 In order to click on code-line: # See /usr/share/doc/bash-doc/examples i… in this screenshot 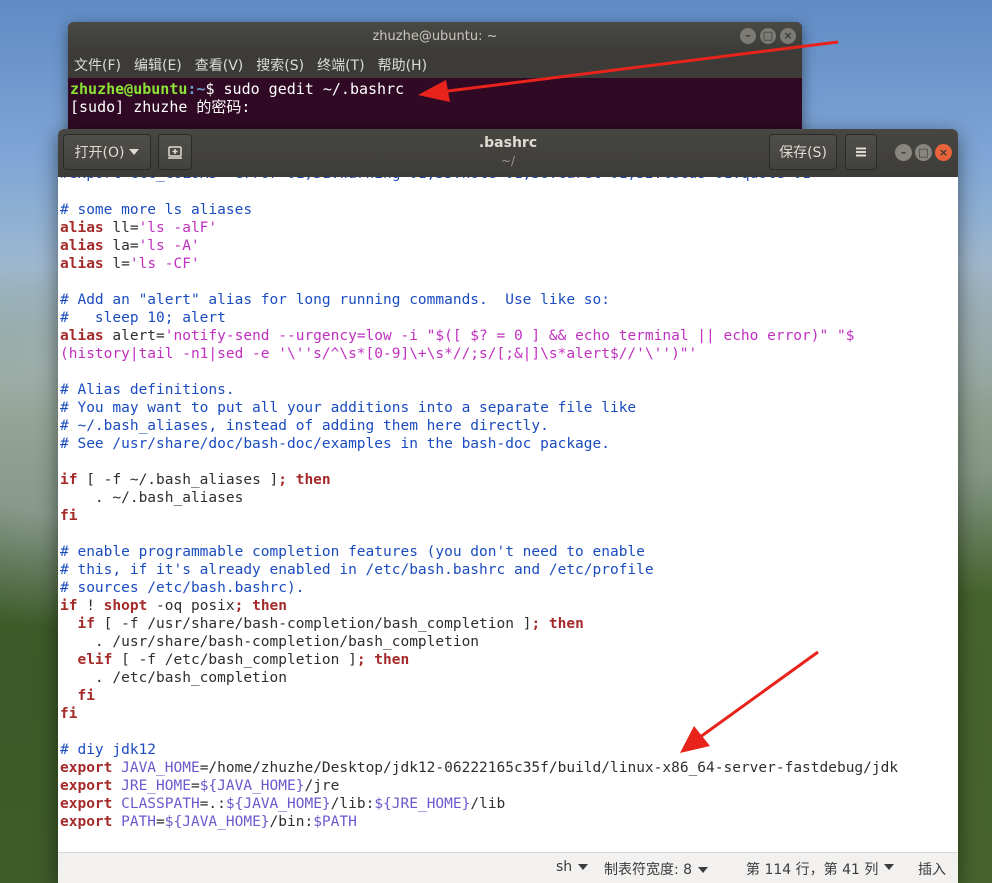, I will do `click(509, 444)`.